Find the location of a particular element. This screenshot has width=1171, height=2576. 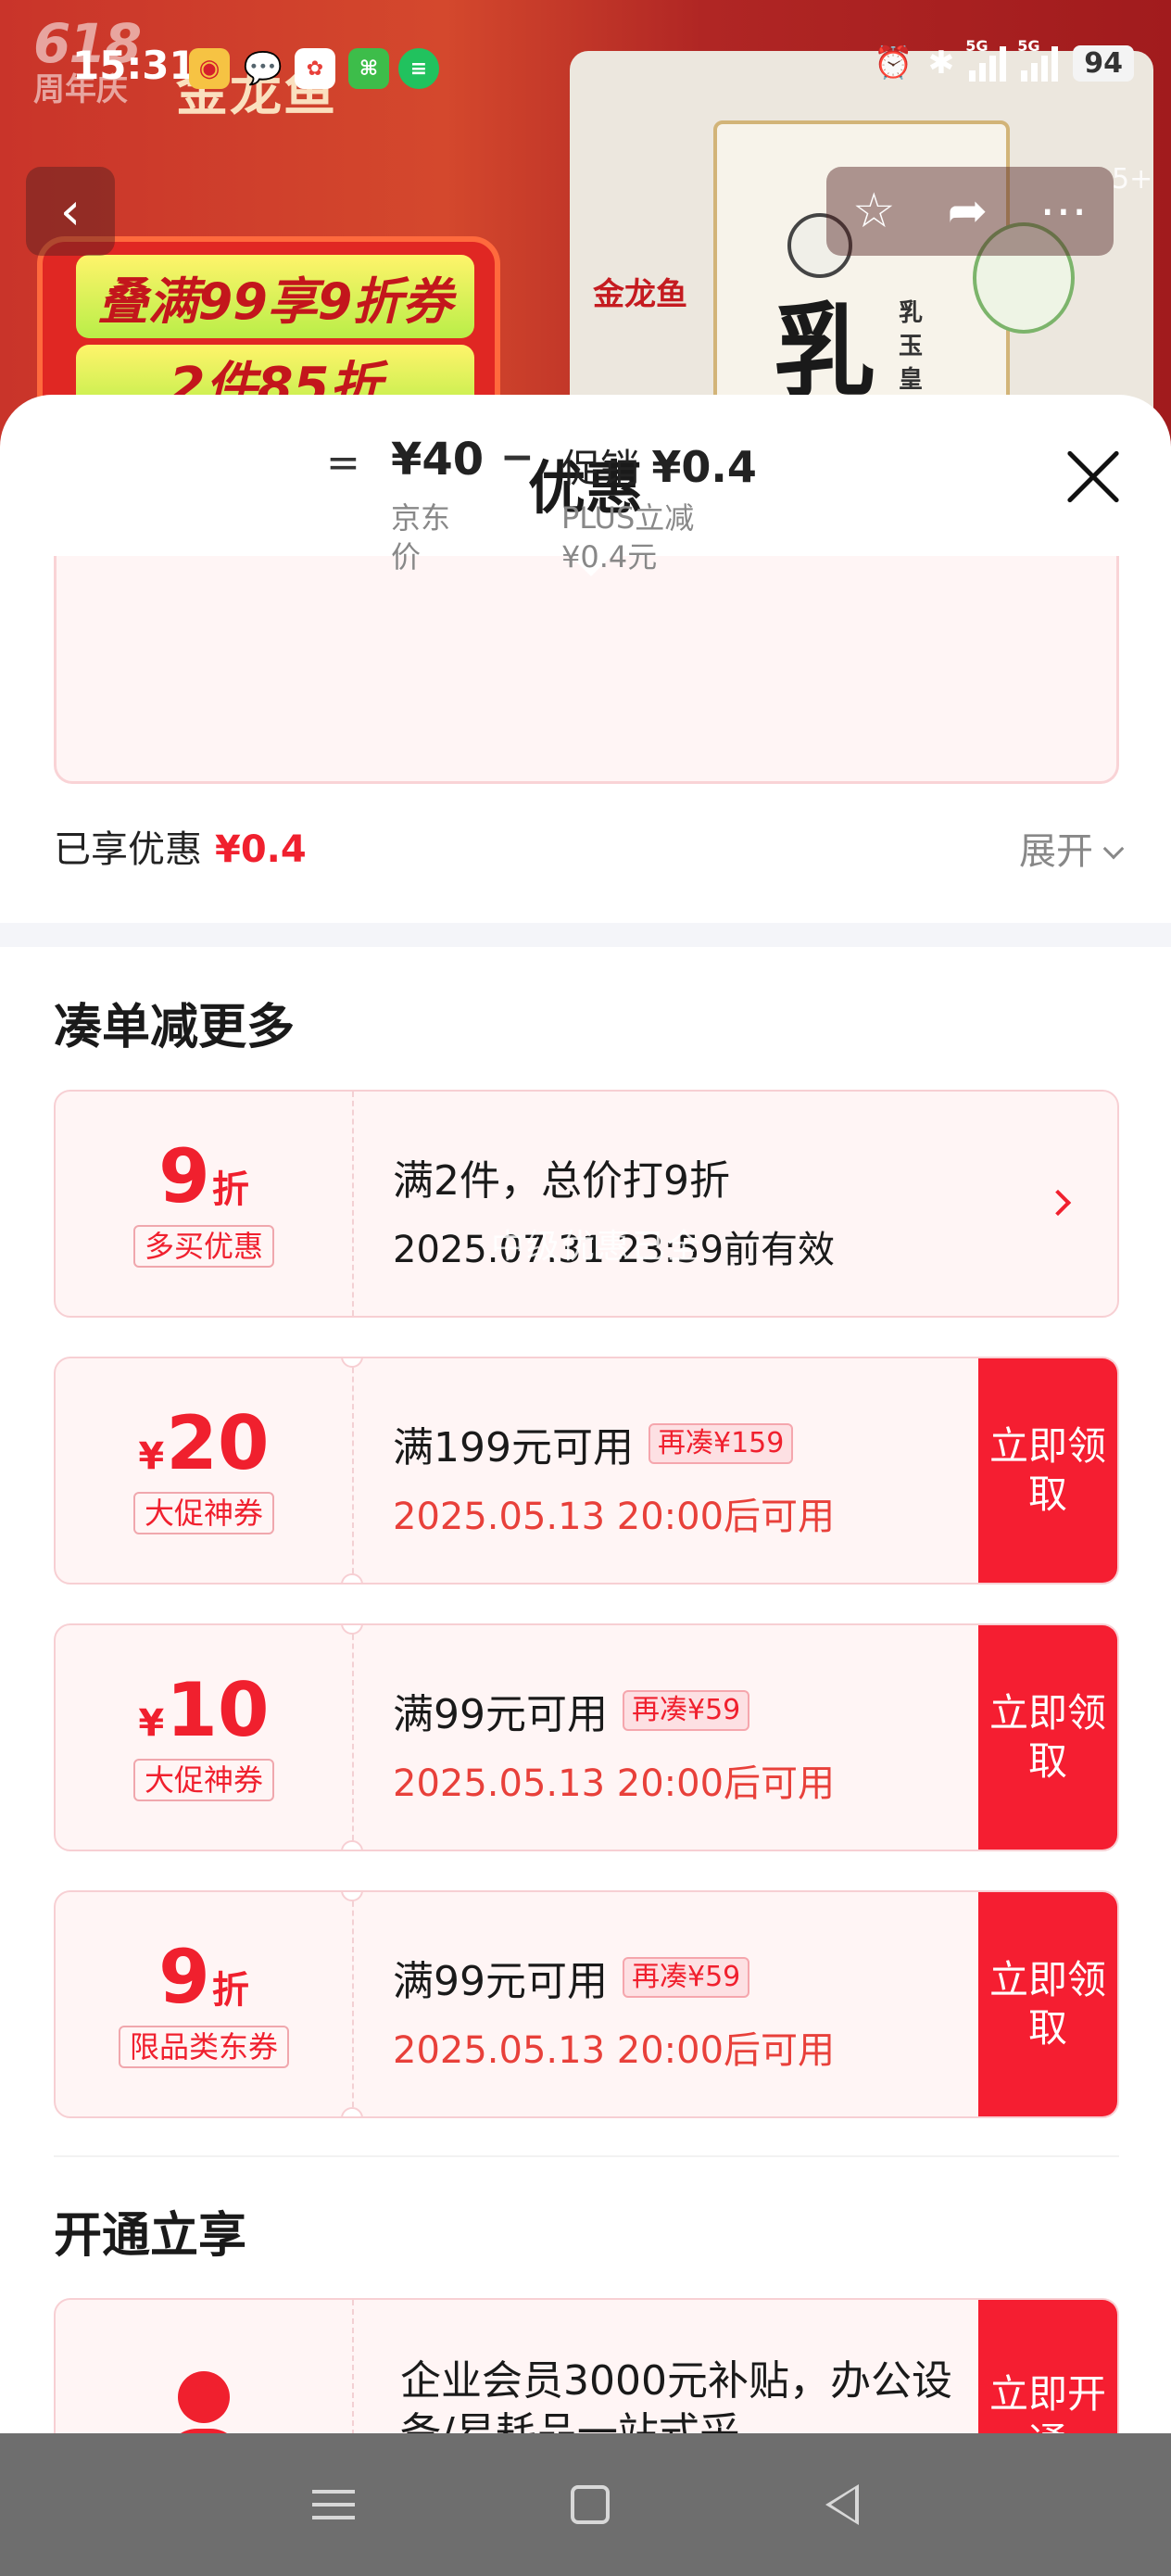

favorite-star-icon: ☆ is located at coordinates (874, 211).